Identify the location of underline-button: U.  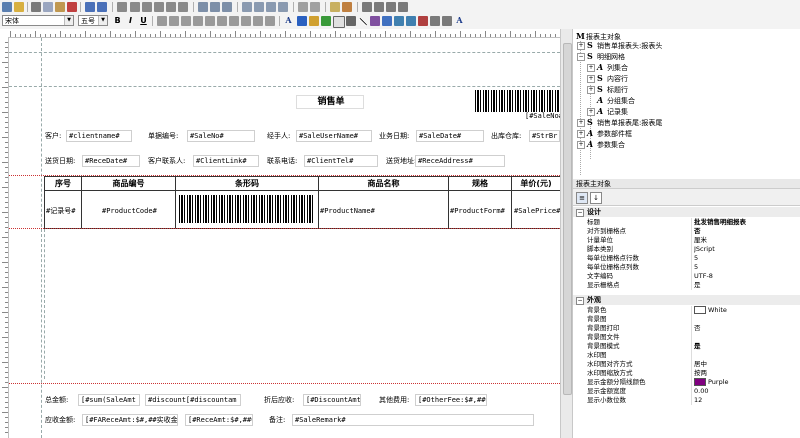
(143, 20).